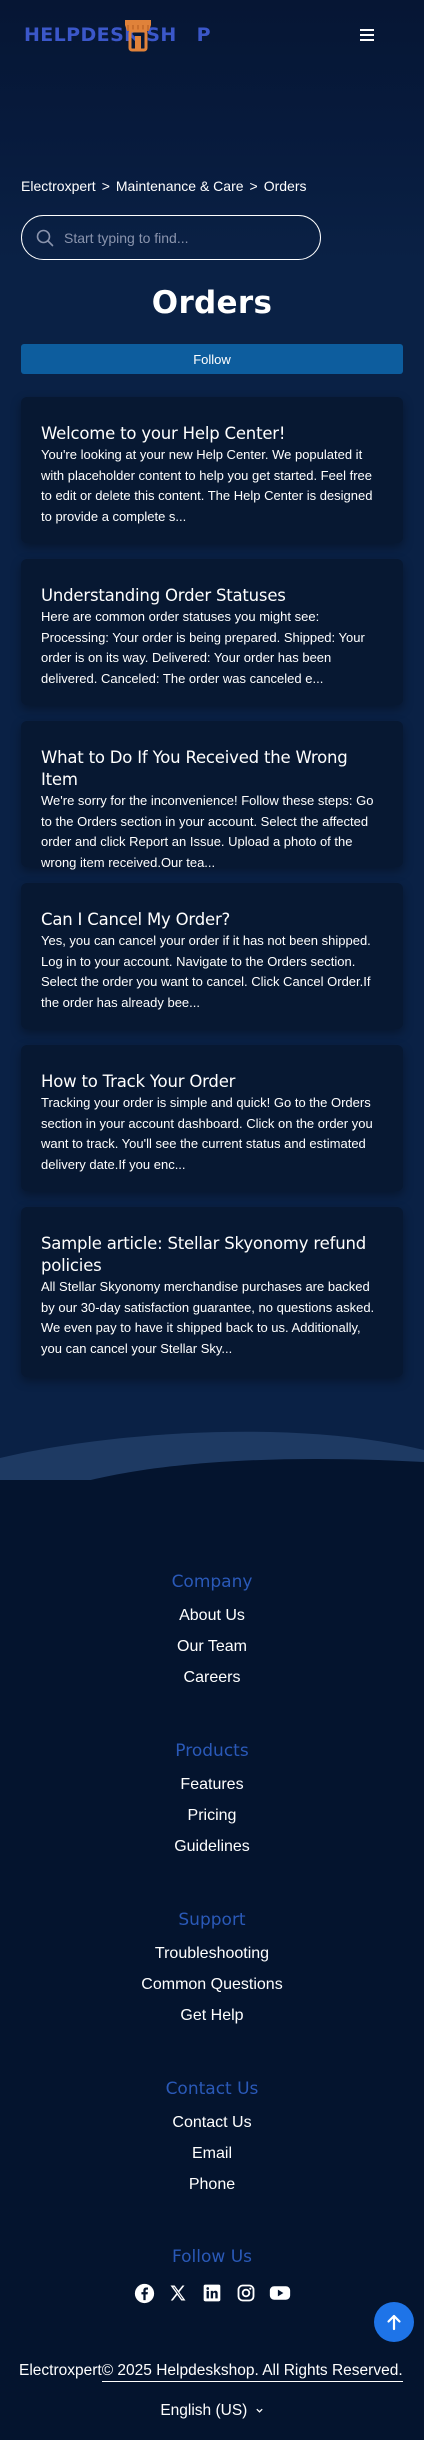 This screenshot has width=424, height=2440. I want to click on footer-products-section: Products Features Pricing Guidelines, so click(212, 1799).